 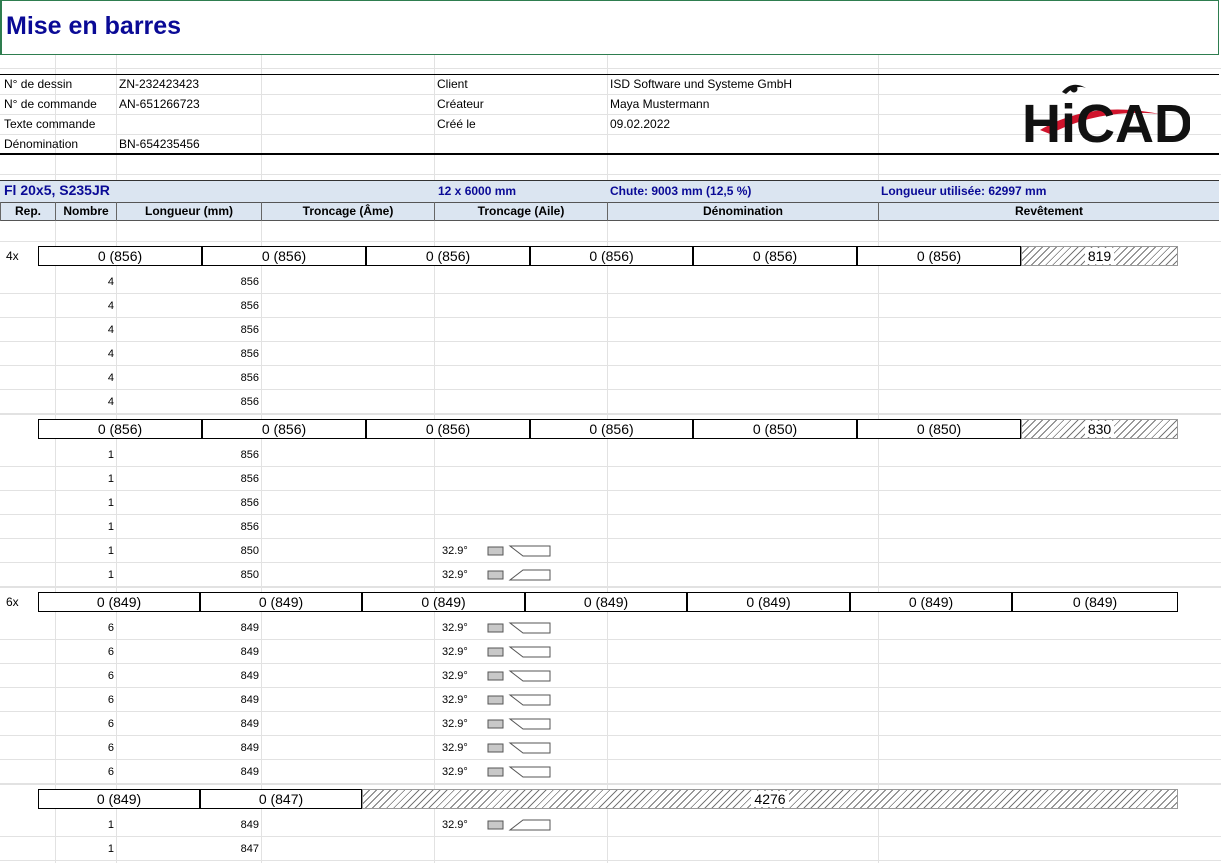 What do you see at coordinates (1099, 256) in the screenshot?
I see `bar-remnant: 819` at bounding box center [1099, 256].